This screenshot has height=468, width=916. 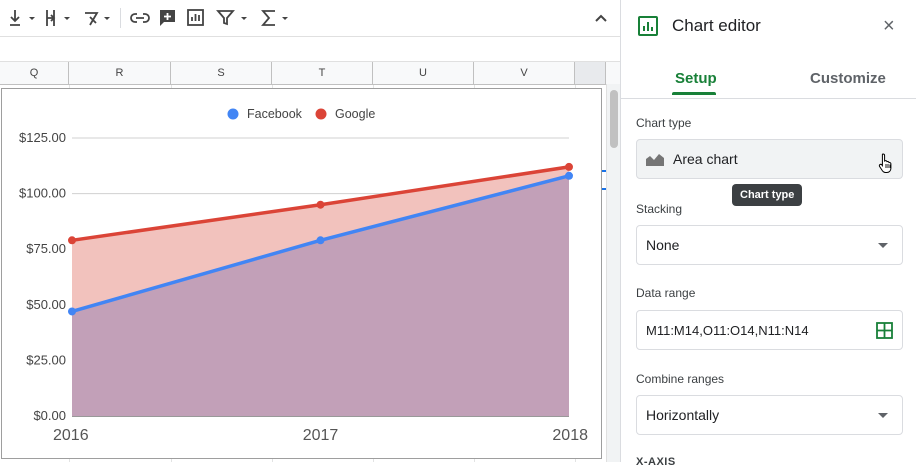 What do you see at coordinates (355, 114) in the screenshot?
I see `legend-label: Google` at bounding box center [355, 114].